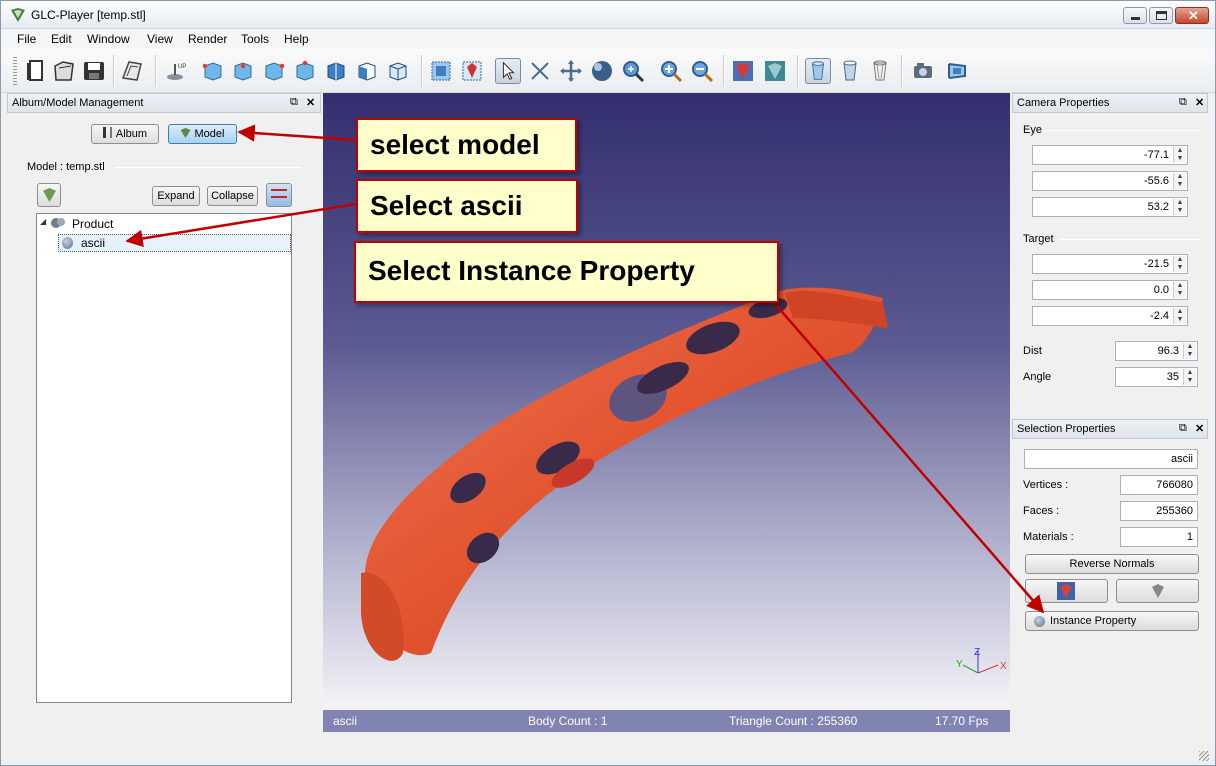 The height and width of the screenshot is (766, 1216). I want to click on album-book-icon, so click(107, 132).